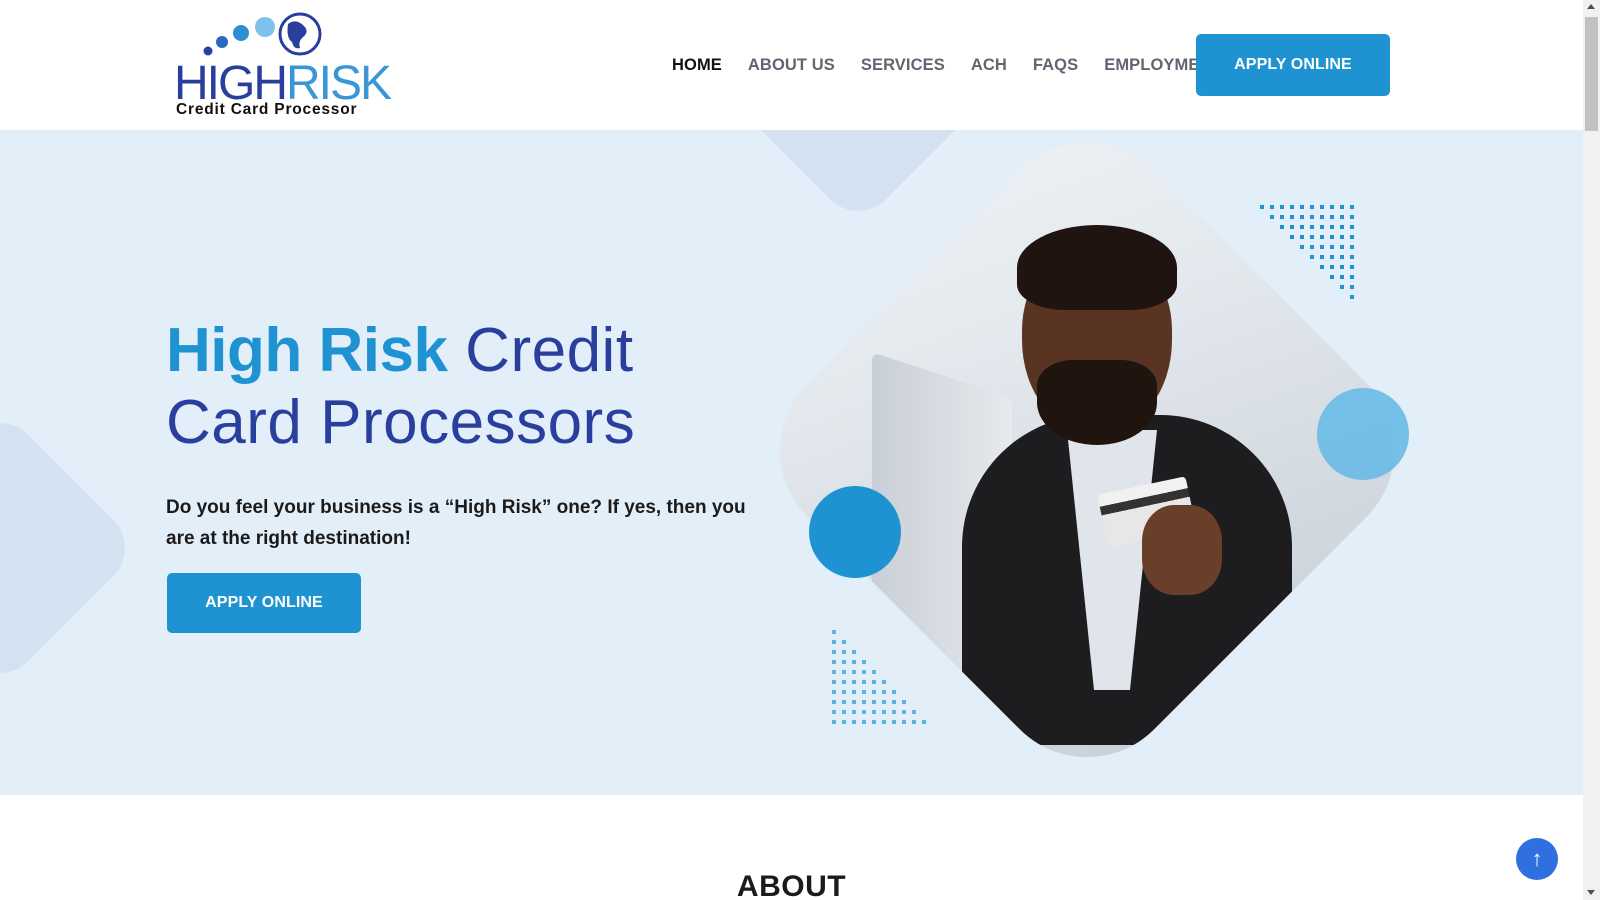 This screenshot has height=900, width=1600. Describe the element at coordinates (281, 66) in the screenshot. I see `site-logo: HIGHRISK Credit Card Processor` at that location.